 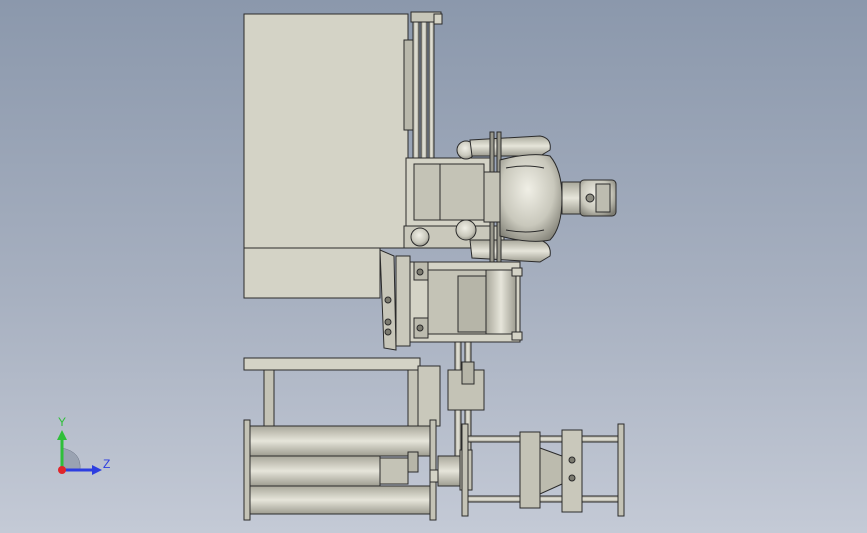 What do you see at coordinates (62, 422) in the screenshot?
I see `y-axis-label: Y` at bounding box center [62, 422].